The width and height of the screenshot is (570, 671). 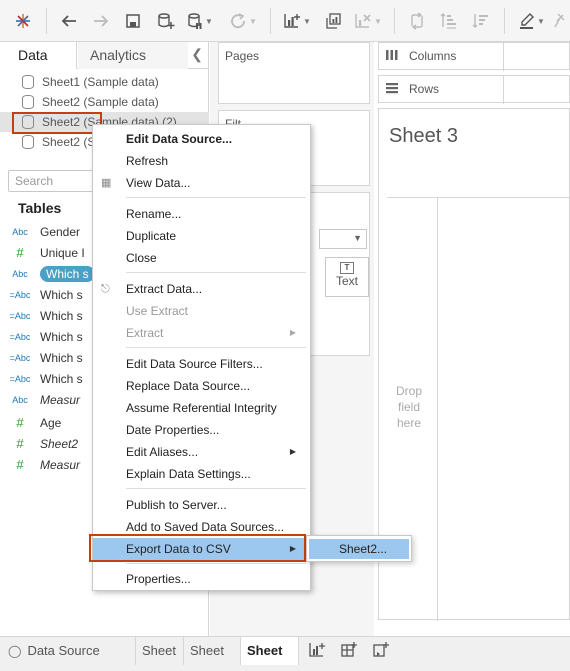 I want to click on new-story-tab-icon, so click(x=381, y=651).